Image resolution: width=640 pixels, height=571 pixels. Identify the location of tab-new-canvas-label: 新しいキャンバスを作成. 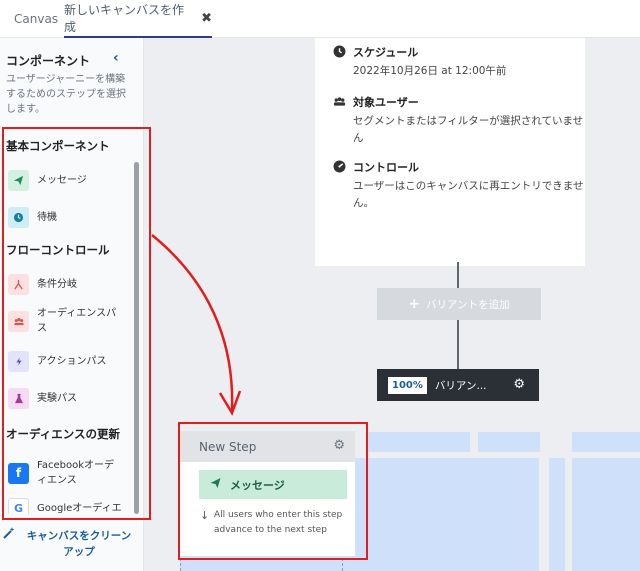
(124, 18).